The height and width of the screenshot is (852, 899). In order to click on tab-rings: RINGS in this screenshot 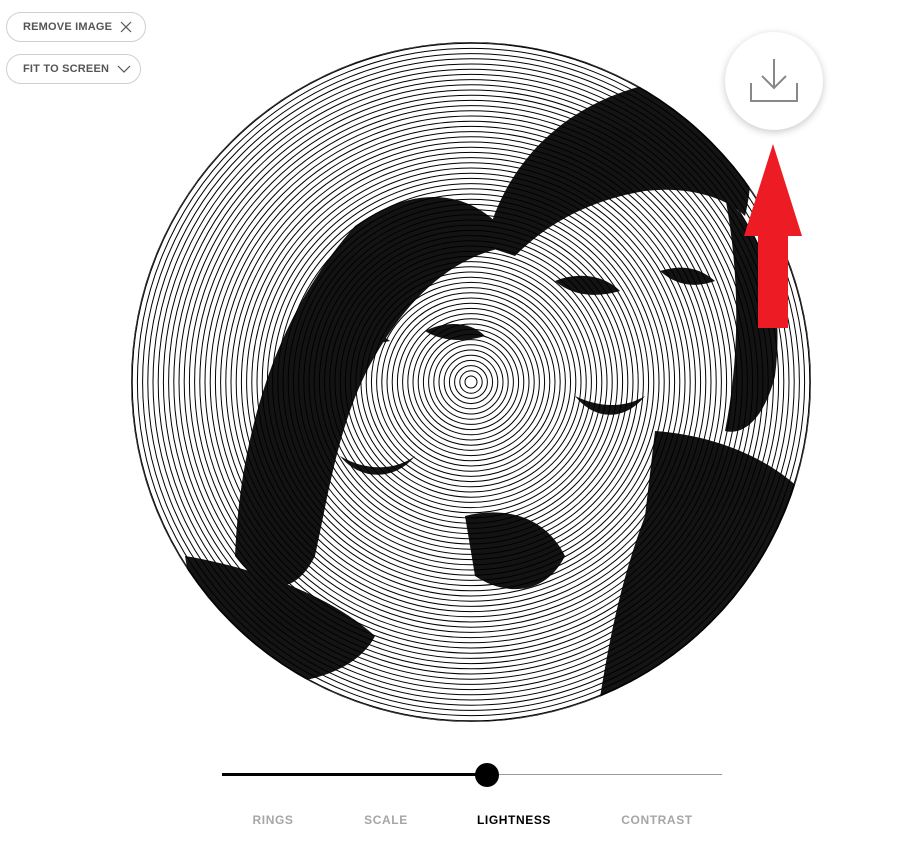, I will do `click(272, 820)`.